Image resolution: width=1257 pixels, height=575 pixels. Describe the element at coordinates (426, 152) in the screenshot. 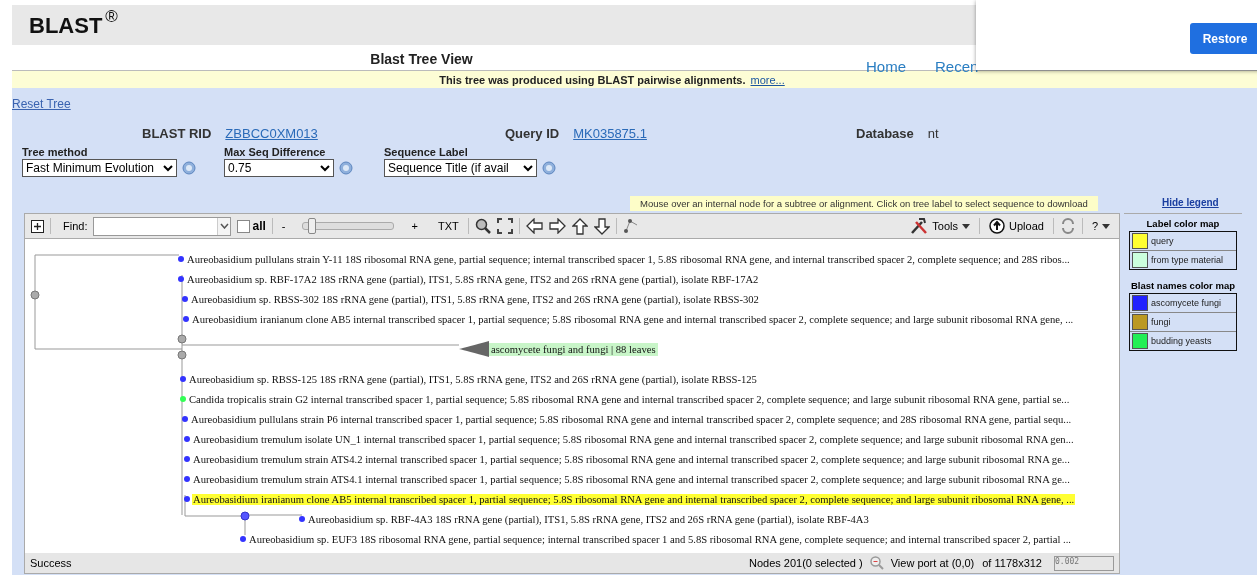

I see `option-label: Sequence Label` at that location.